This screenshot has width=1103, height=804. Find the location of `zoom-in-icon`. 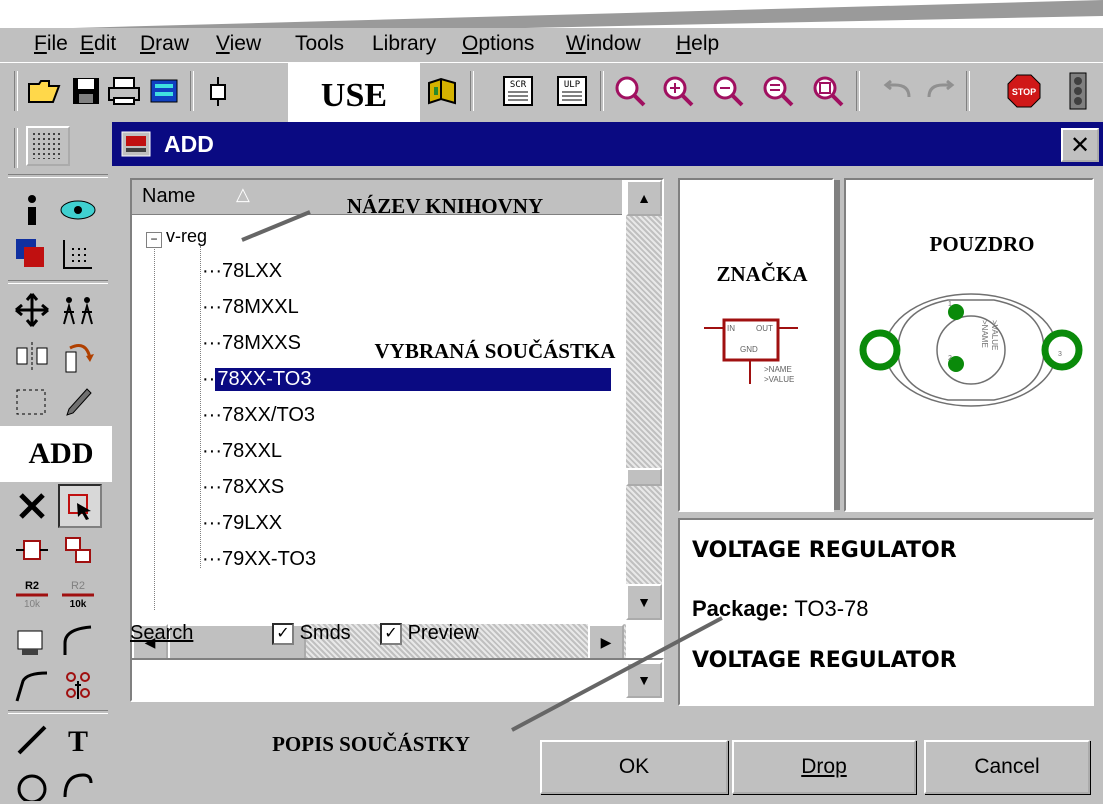

zoom-in-icon is located at coordinates (678, 91).